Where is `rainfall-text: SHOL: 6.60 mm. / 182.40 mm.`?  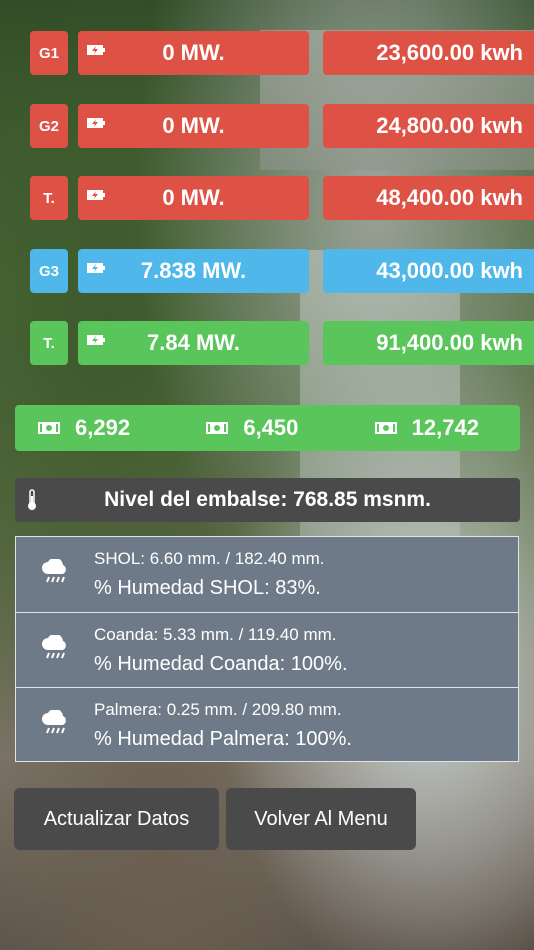 rainfall-text: SHOL: 6.60 mm. / 182.40 mm. is located at coordinates (209, 558).